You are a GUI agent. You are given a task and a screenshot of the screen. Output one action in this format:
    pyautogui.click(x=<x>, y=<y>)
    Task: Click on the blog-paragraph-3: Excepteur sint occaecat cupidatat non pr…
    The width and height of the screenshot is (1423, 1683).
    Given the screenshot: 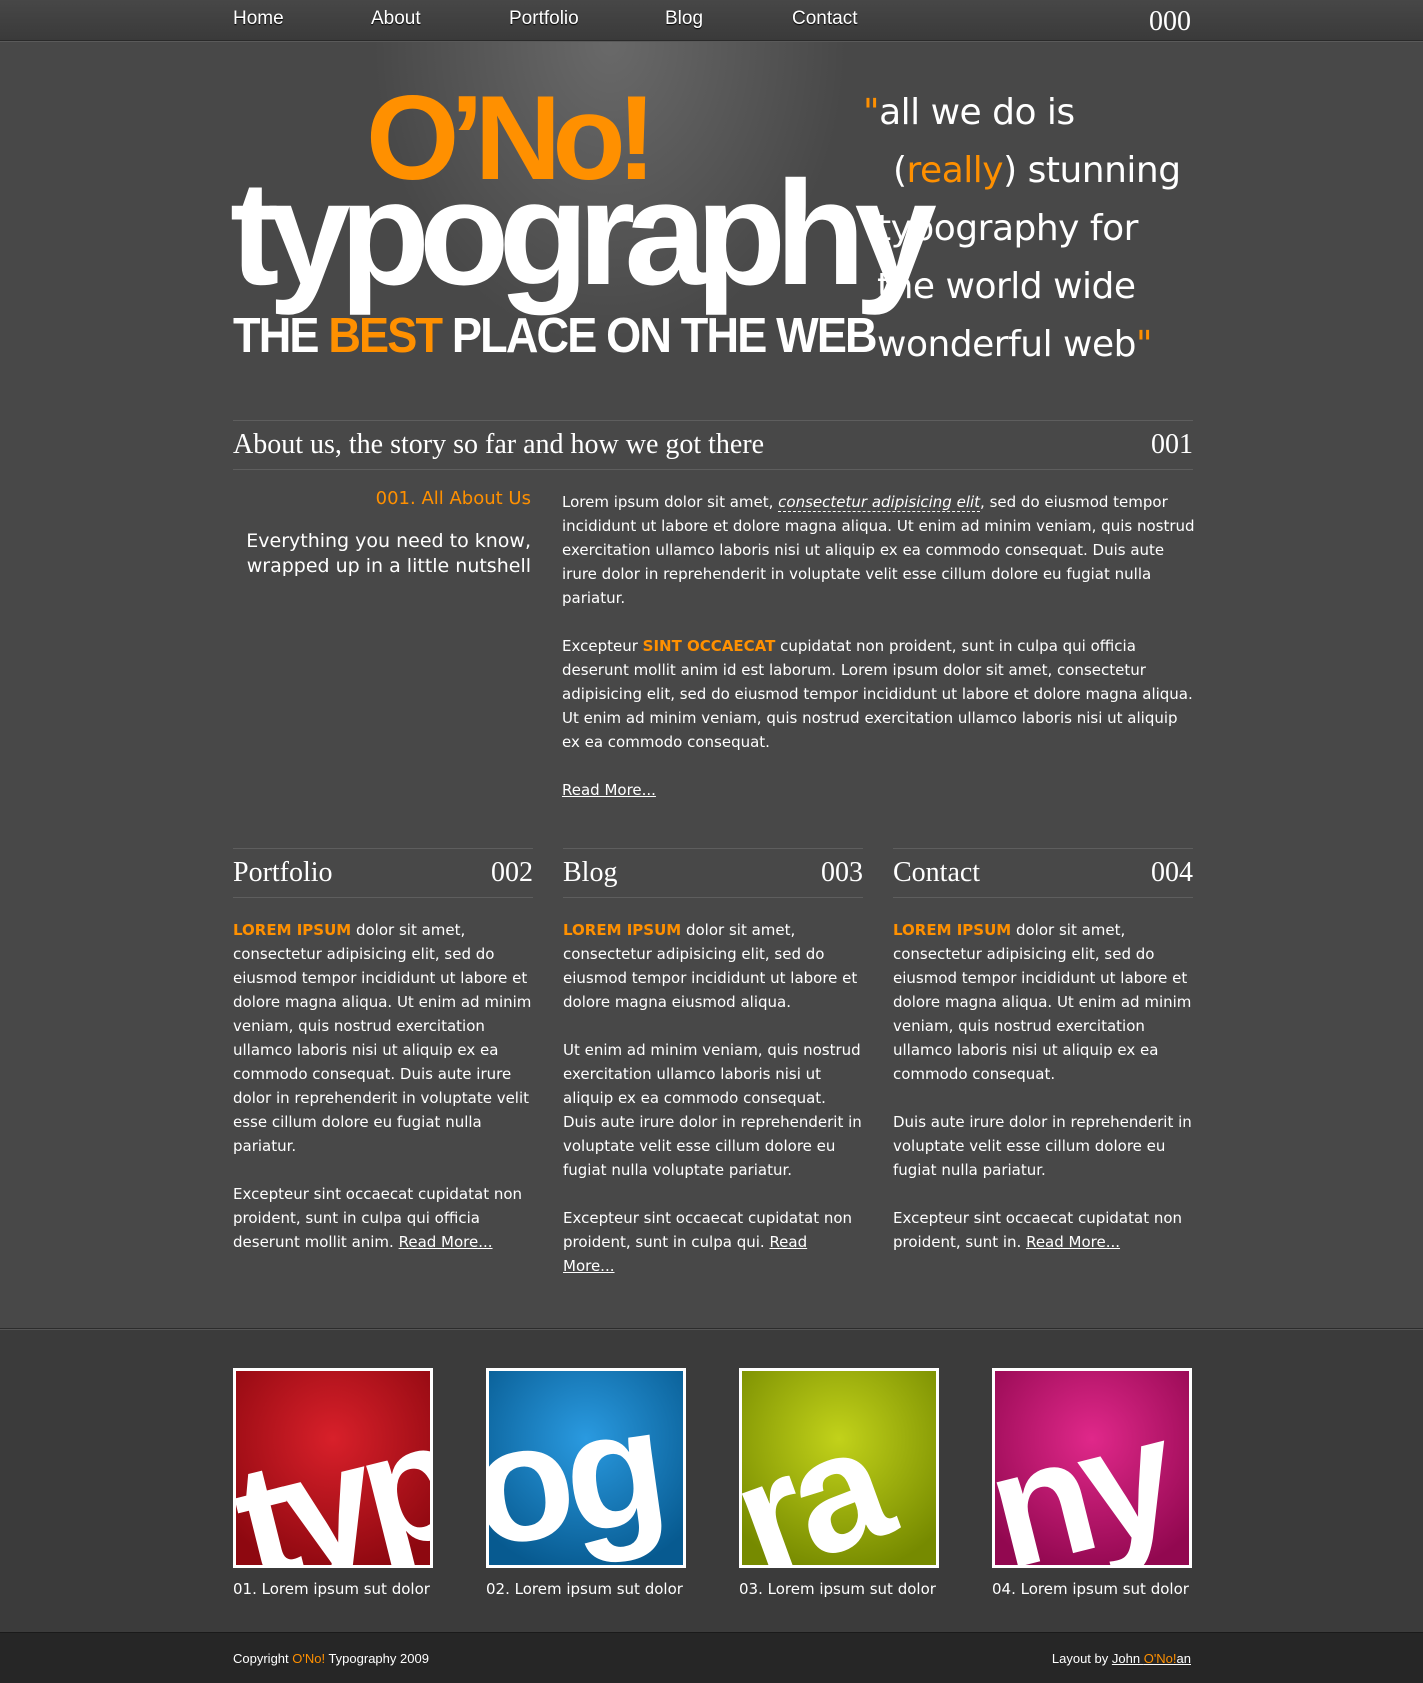 What is the action you would take?
    pyautogui.click(x=713, y=1242)
    